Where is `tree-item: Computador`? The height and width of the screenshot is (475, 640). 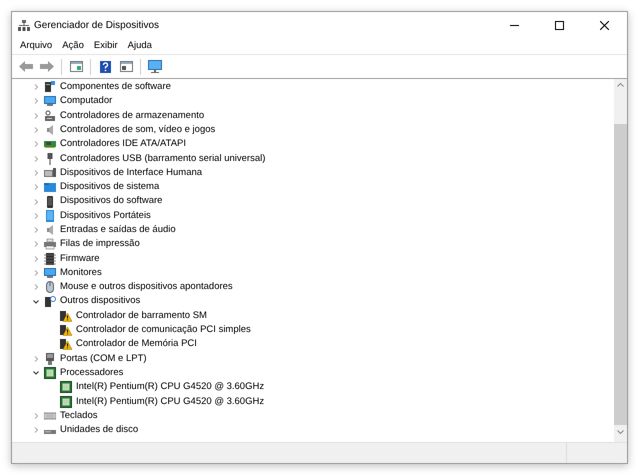
tree-item: Computador is located at coordinates (86, 101).